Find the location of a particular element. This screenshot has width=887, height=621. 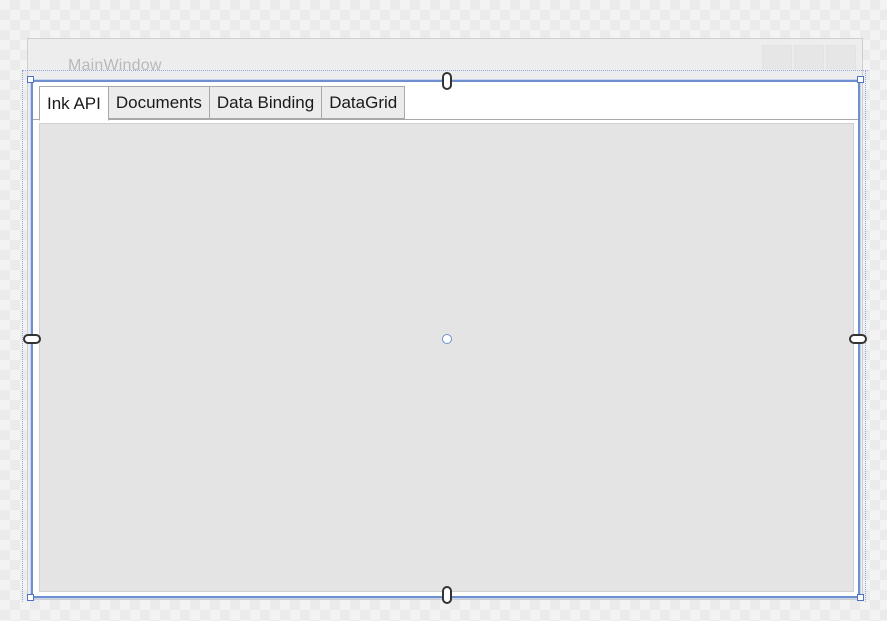

tab-strip: Ink API Documents Data Binding DataGrid is located at coordinates (222, 103).